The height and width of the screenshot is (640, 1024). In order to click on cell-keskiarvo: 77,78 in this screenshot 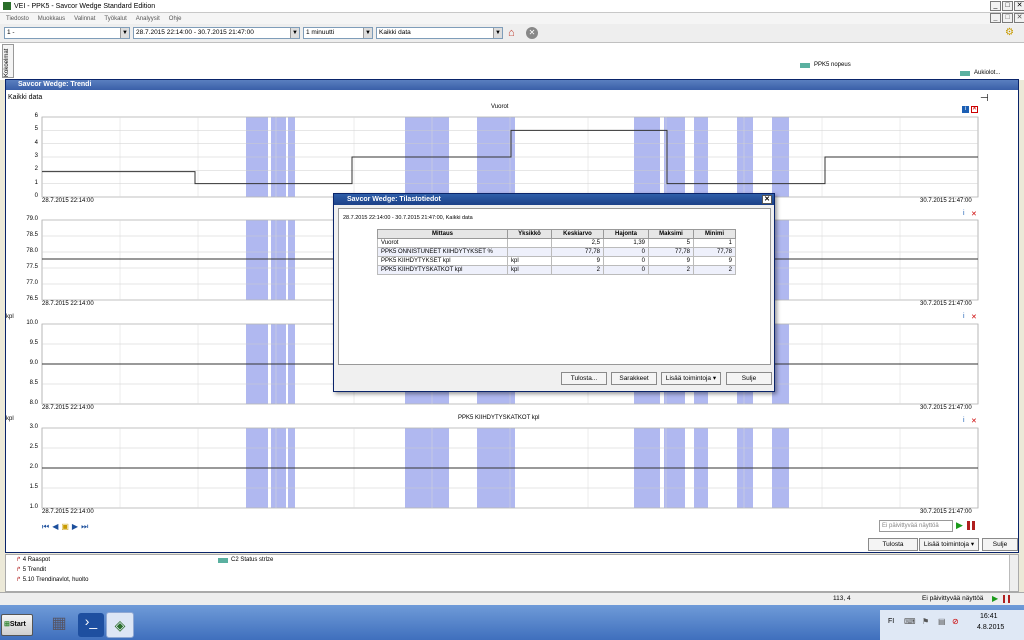, I will do `click(577, 252)`.